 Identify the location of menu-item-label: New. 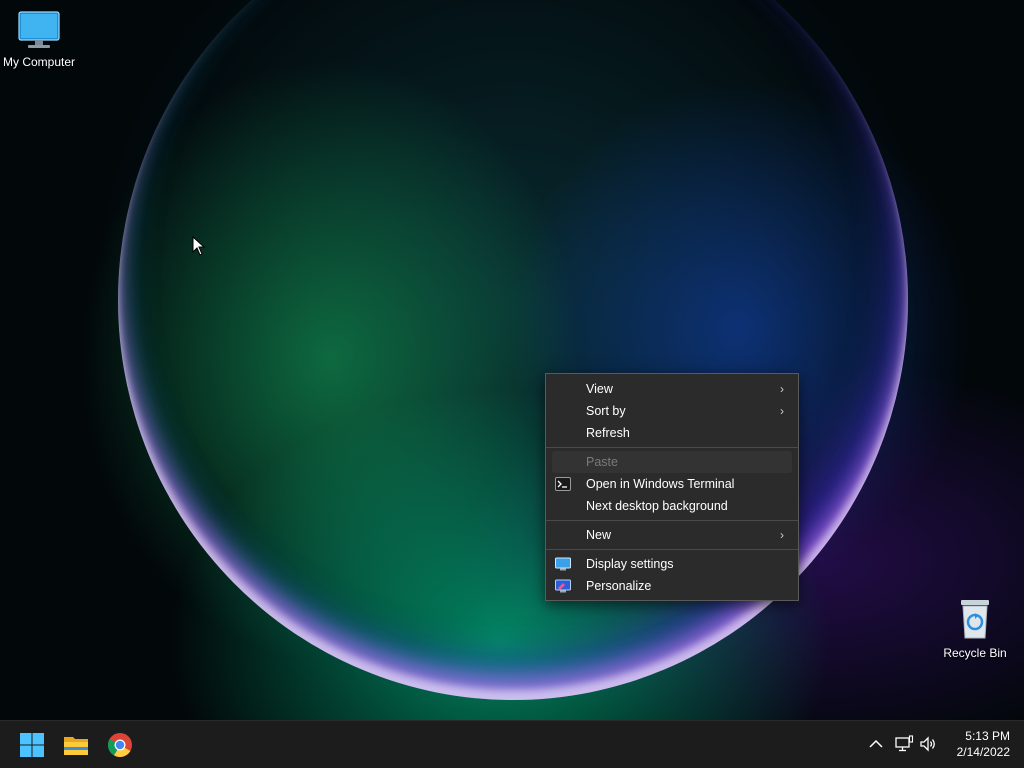
(599, 535).